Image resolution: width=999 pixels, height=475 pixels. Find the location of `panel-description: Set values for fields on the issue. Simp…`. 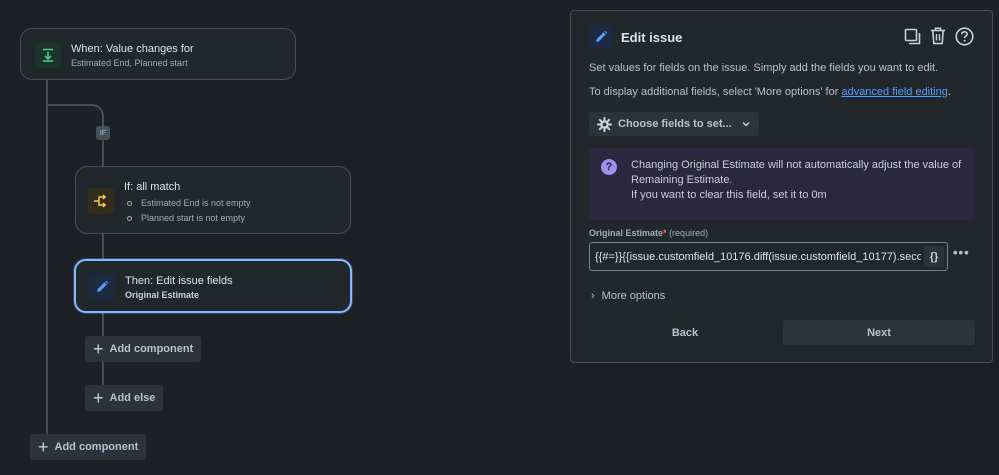

panel-description: Set values for fields on the issue. Simp… is located at coordinates (764, 68).